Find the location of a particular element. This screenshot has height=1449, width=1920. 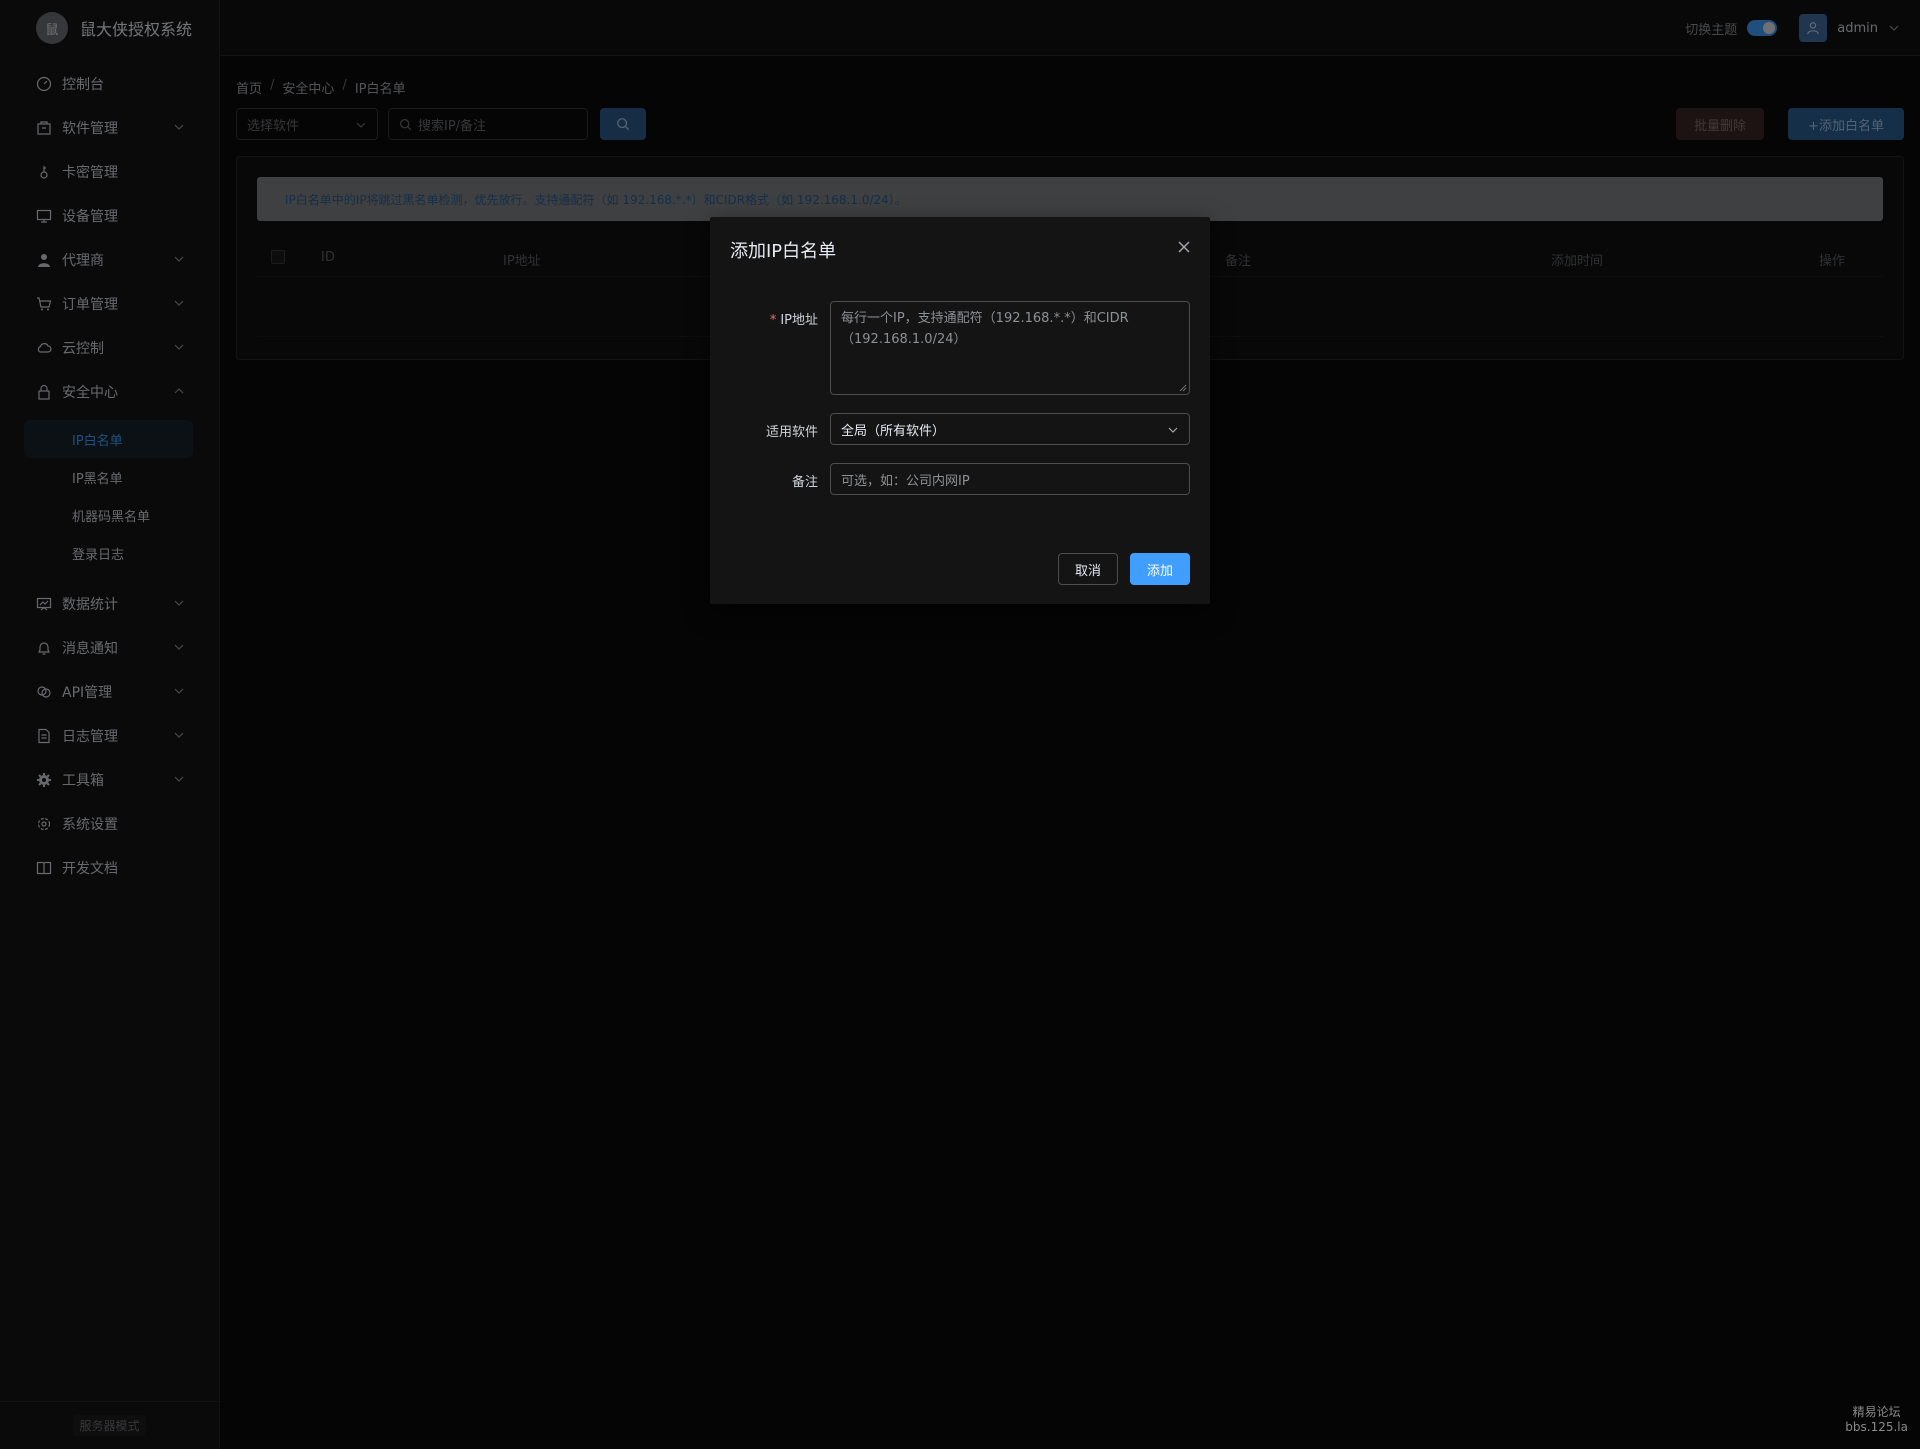

close-icon is located at coordinates (1184, 247).